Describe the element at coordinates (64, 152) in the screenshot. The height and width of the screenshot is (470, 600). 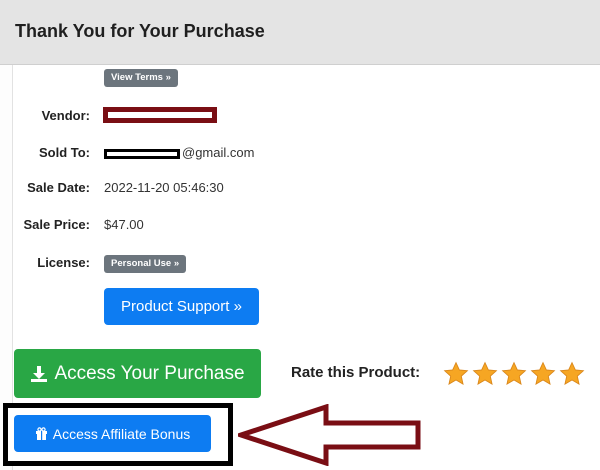
I see `sold-to-label: Sold To:` at that location.